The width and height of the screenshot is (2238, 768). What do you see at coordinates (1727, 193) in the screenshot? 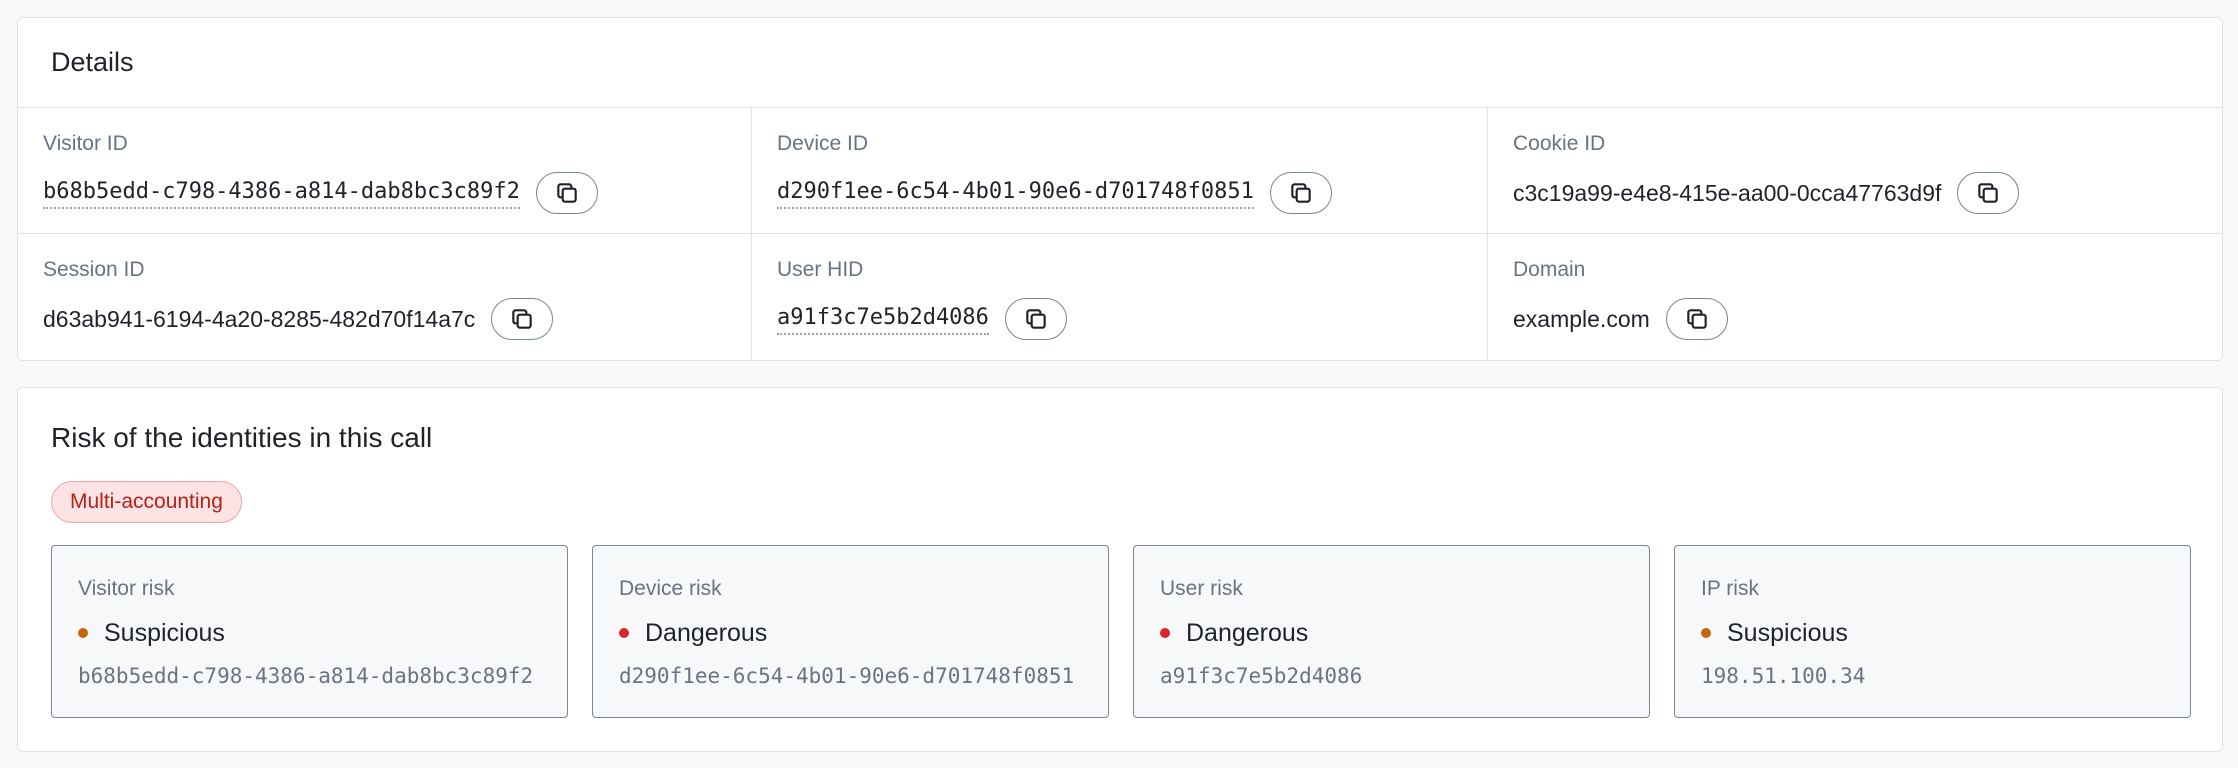
I see `cookie-id-value: c3c19a99-e4e8-415e-aa00-0cca47763d9f` at bounding box center [1727, 193].